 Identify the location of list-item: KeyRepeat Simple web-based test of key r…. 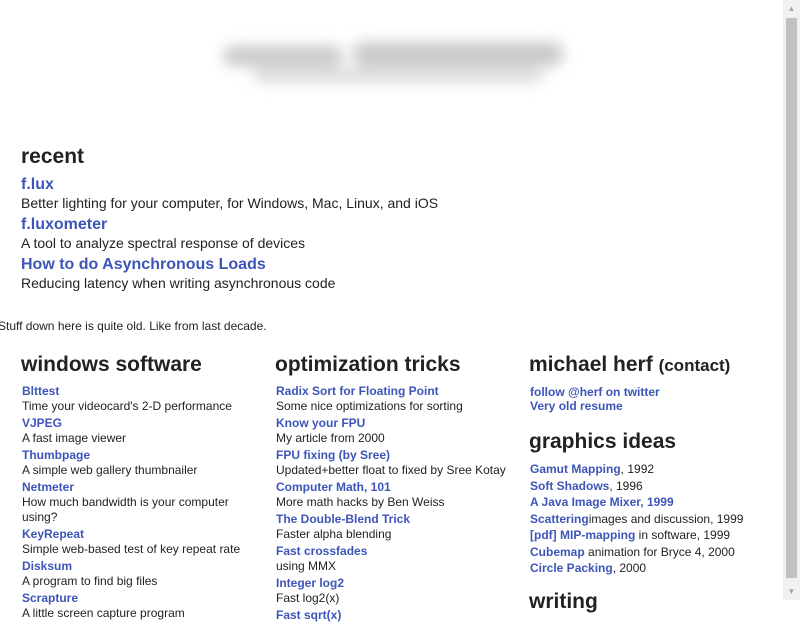
(141, 542).